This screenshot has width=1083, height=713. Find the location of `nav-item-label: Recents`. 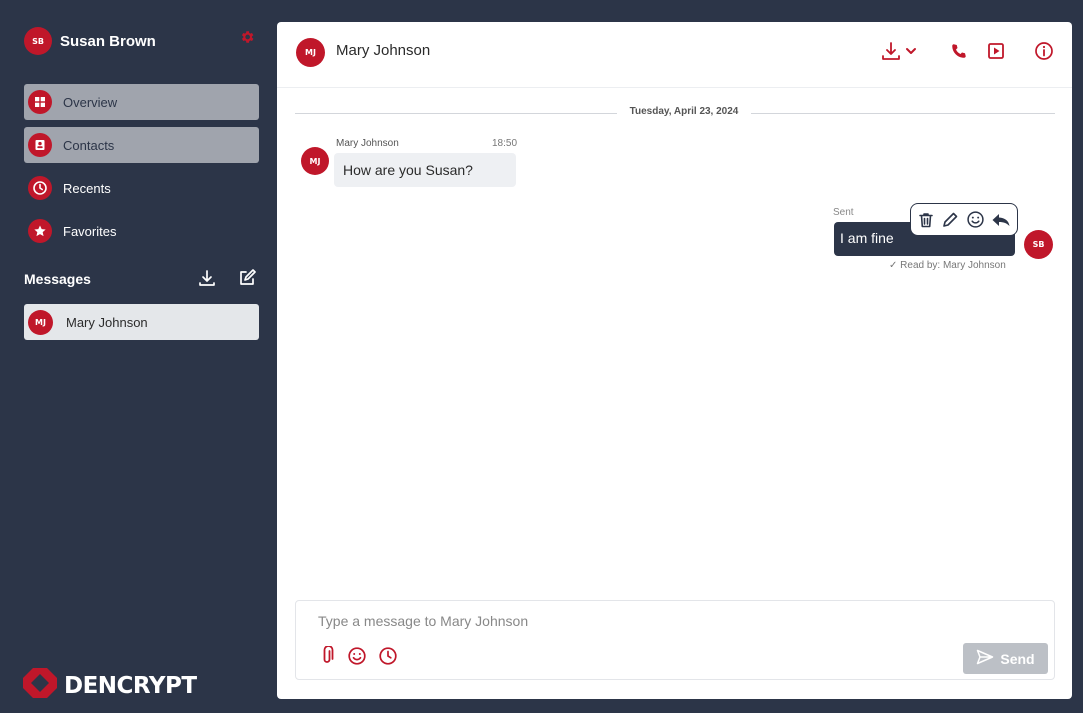

nav-item-label: Recents is located at coordinates (87, 188).